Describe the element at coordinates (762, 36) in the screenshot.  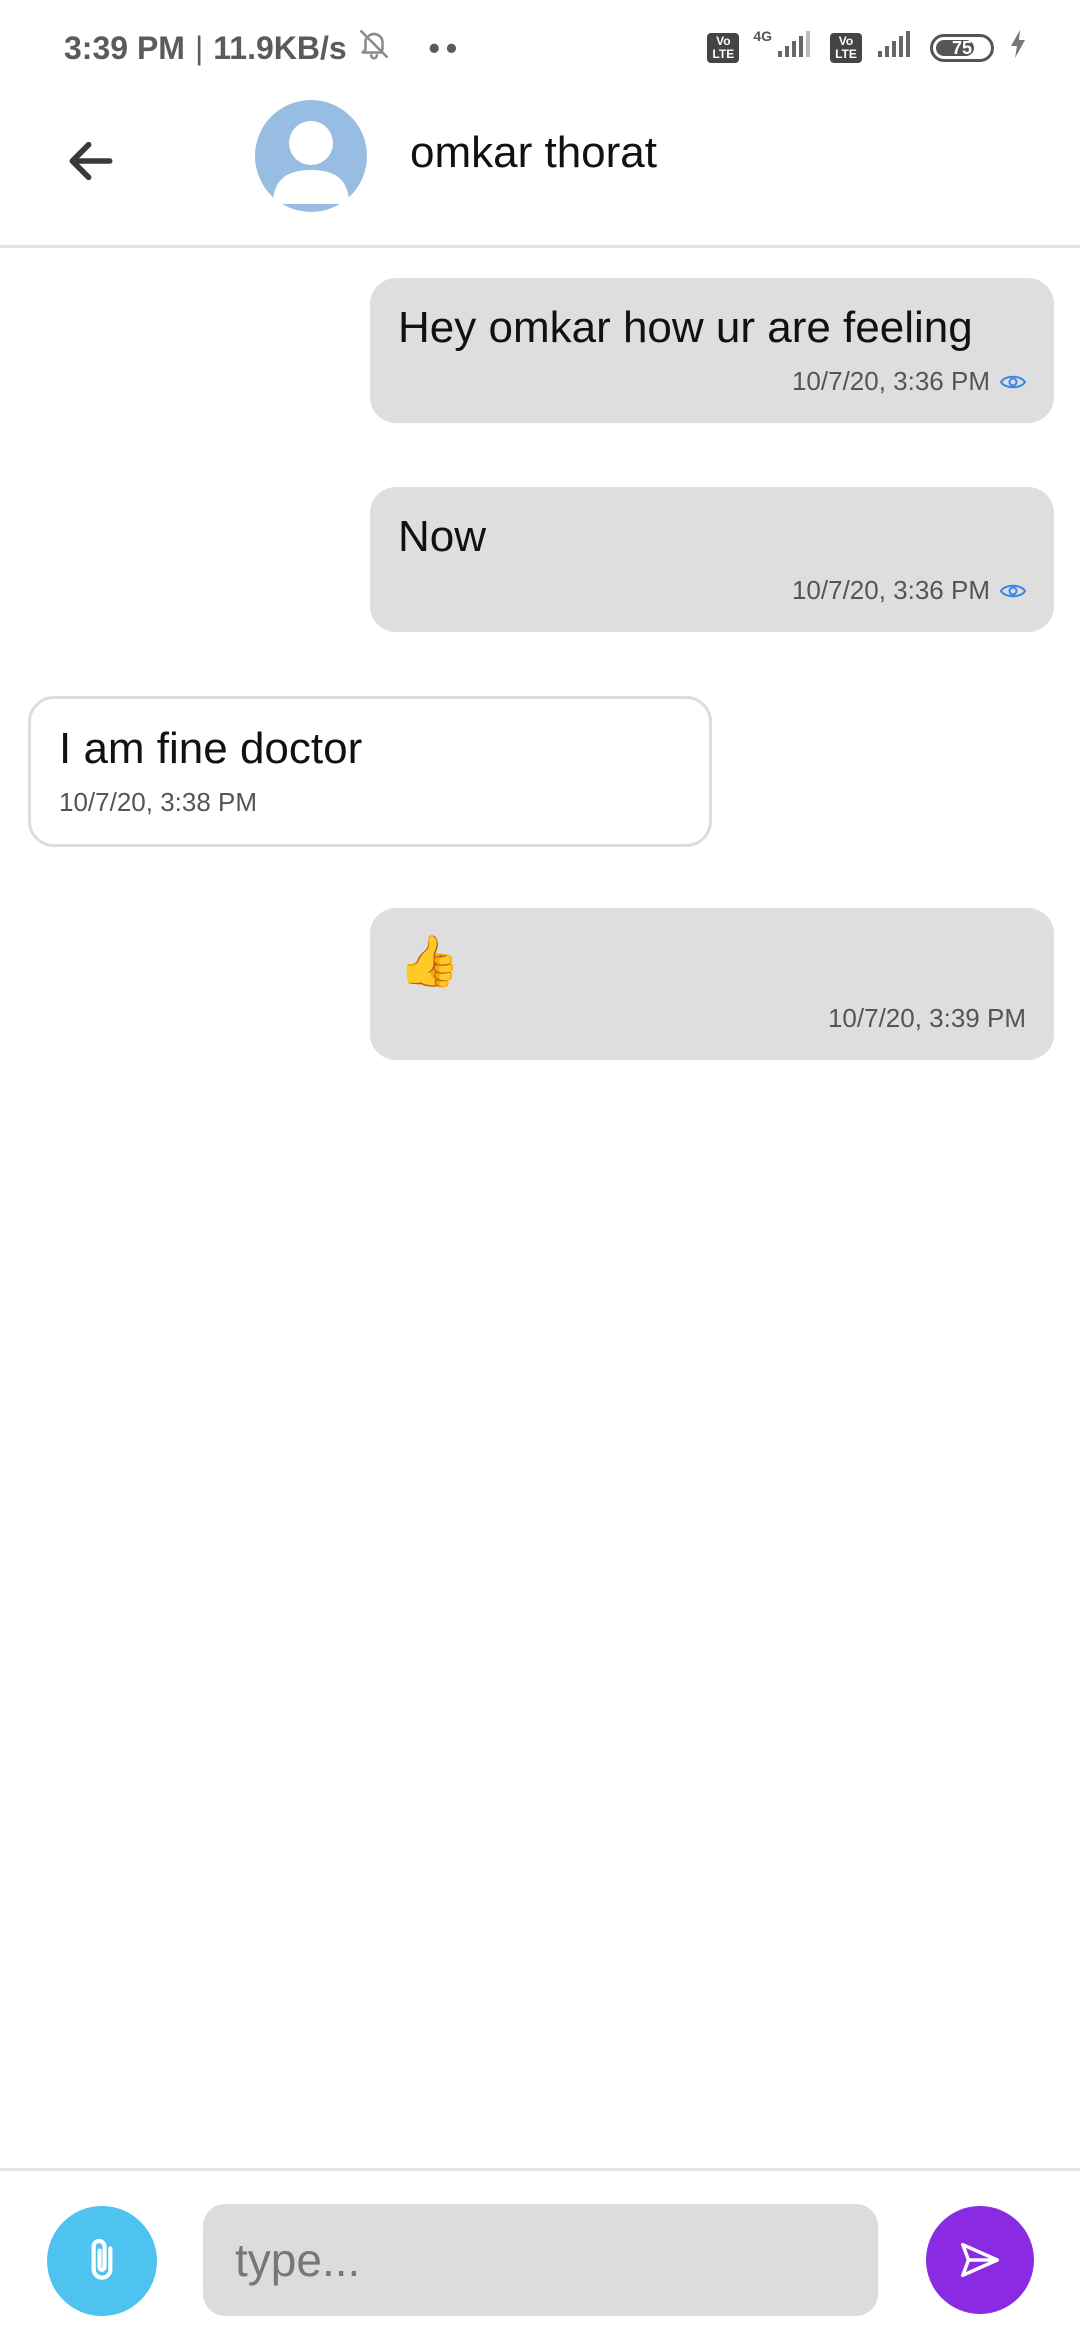
I see `network-type-label: 4G` at that location.